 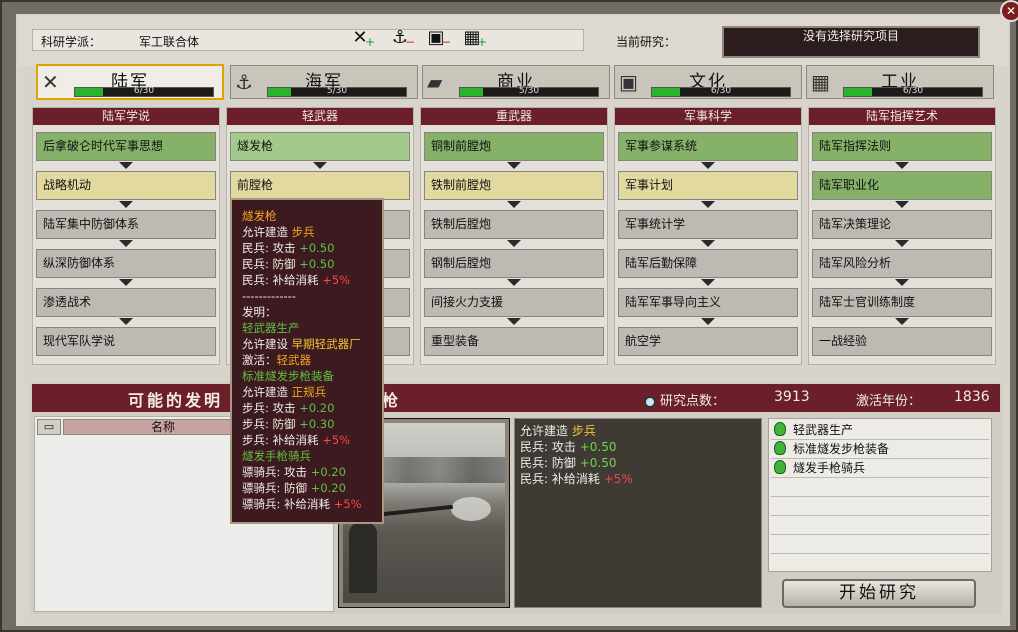 What do you see at coordinates (514, 185) in the screenshot?
I see `tech-item: 铁制前膛炮` at bounding box center [514, 185].